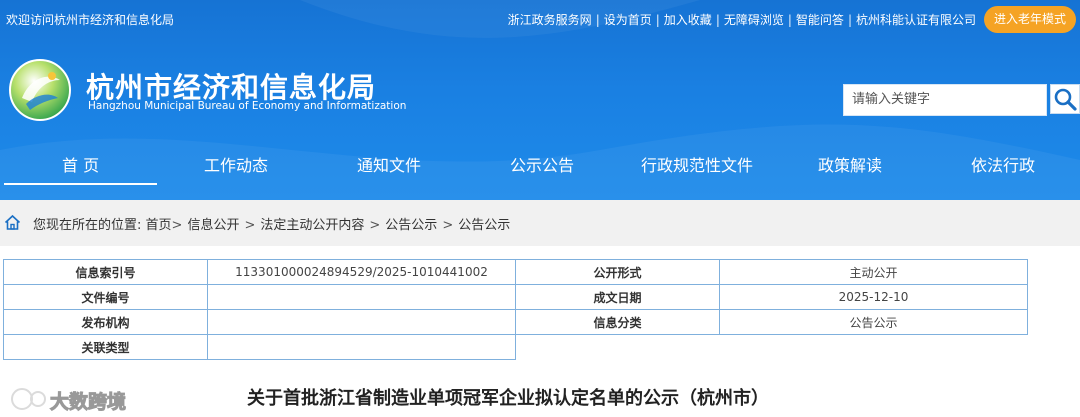  Describe the element at coordinates (1030, 19) in the screenshot. I see `elder-mode-button: 进入老年模式` at that location.